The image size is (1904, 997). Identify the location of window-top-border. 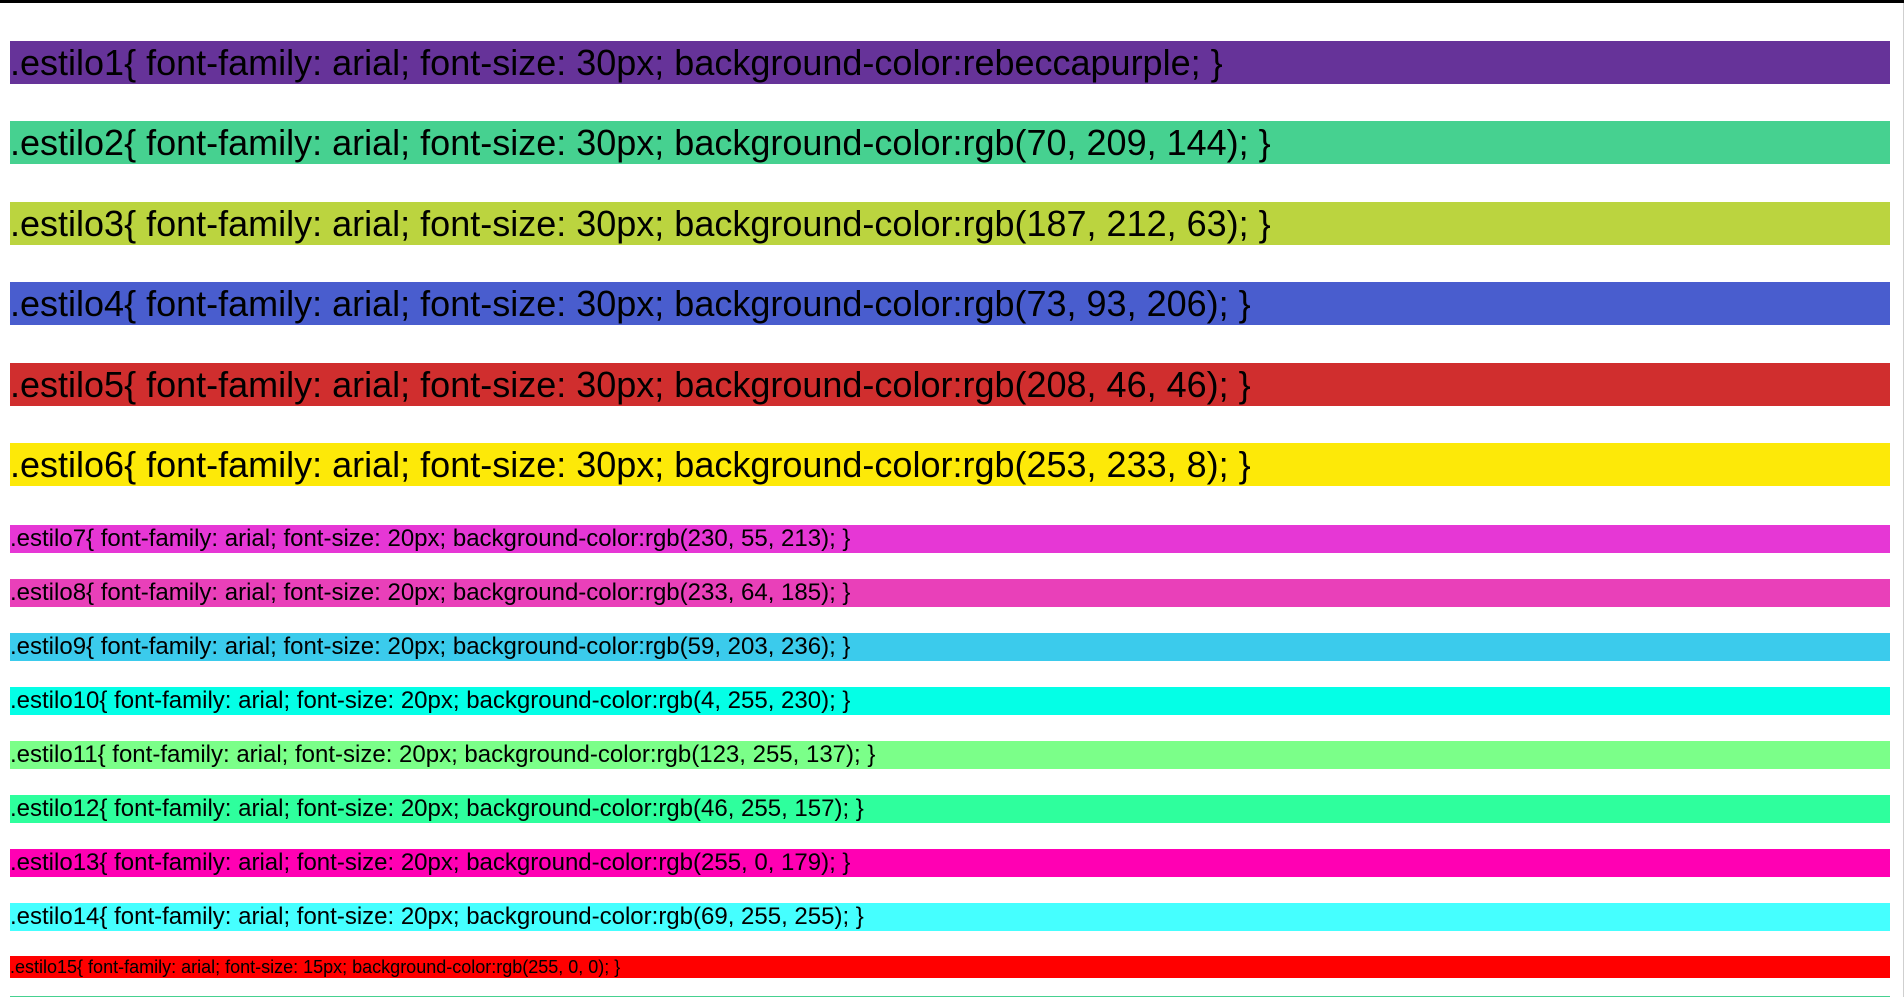
(952, 1).